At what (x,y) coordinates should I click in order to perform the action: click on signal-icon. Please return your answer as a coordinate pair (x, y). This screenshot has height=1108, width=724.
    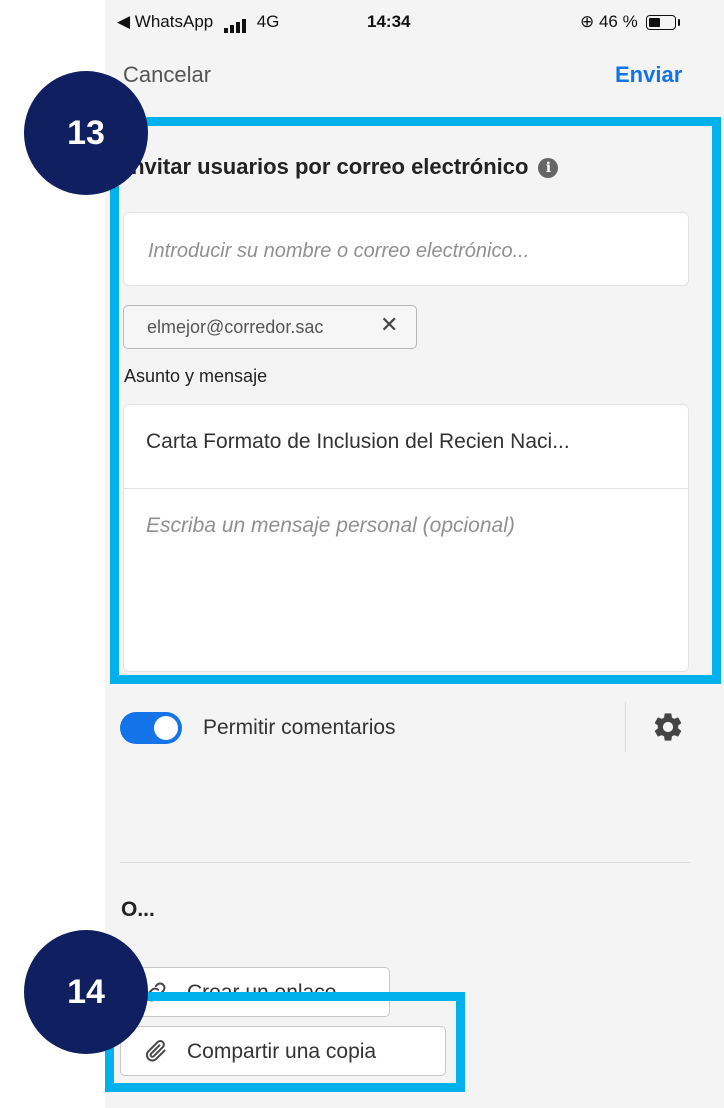
    Looking at the image, I should click on (235, 23).